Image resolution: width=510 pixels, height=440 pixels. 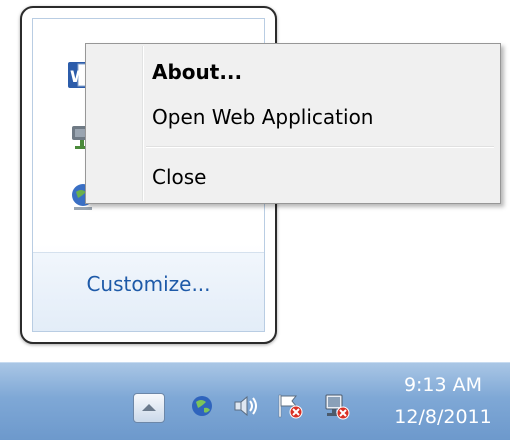 I want to click on menu-icon-gutter, so click(x=143, y=123).